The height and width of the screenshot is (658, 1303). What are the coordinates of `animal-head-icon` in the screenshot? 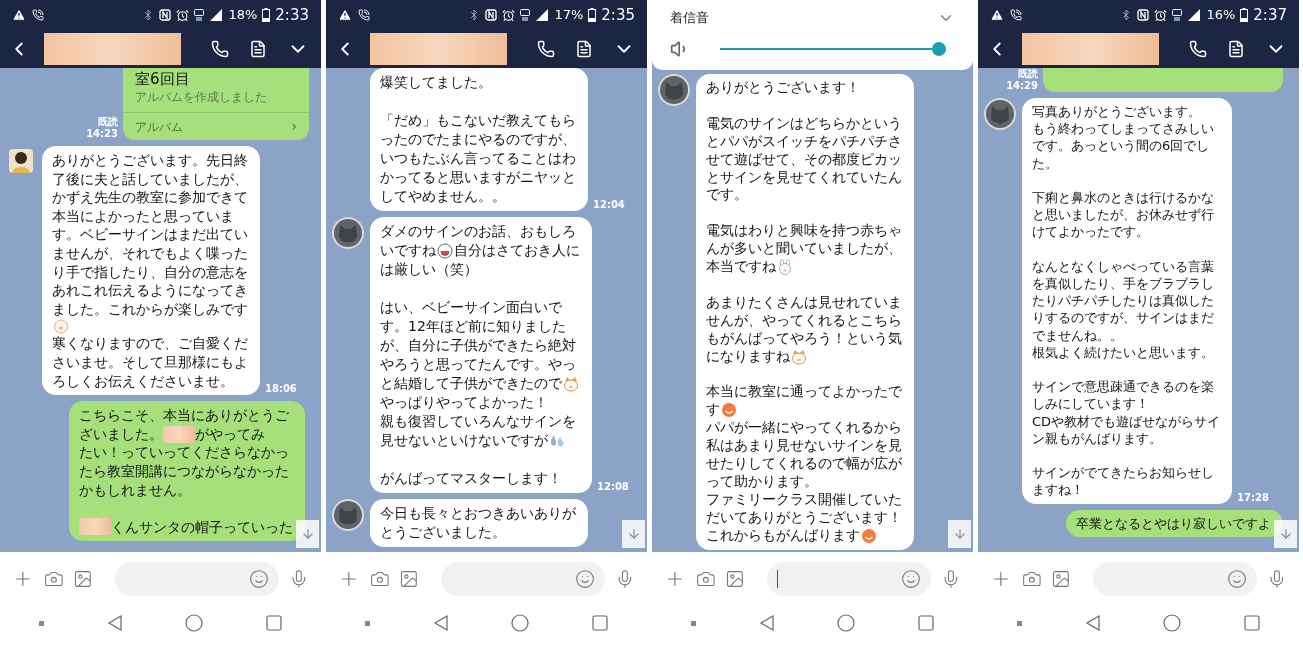 It's located at (571, 383).